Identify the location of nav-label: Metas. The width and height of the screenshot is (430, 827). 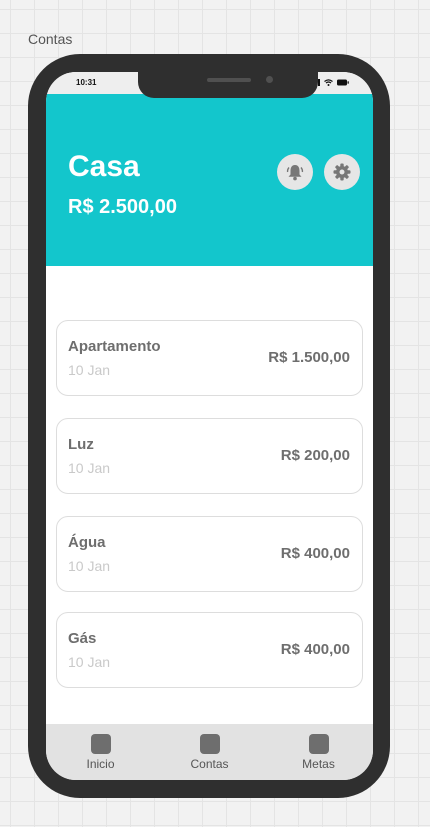
(318, 764).